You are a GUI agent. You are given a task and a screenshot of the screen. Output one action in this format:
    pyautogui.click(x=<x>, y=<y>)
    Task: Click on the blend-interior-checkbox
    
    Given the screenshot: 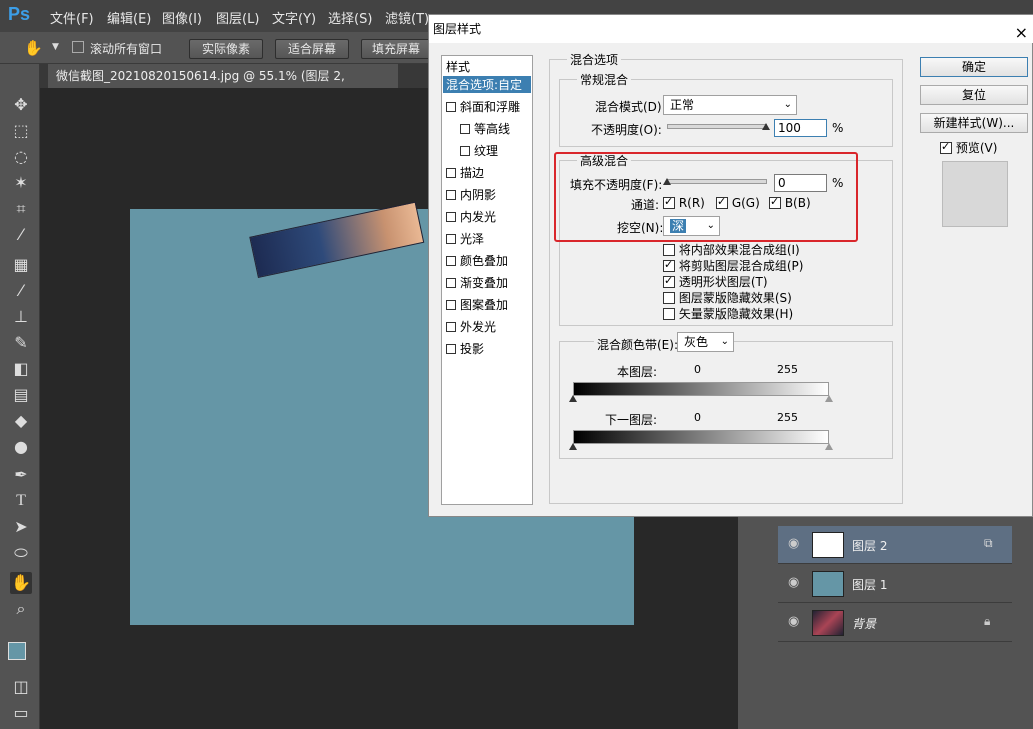 What is the action you would take?
    pyautogui.click(x=669, y=250)
    